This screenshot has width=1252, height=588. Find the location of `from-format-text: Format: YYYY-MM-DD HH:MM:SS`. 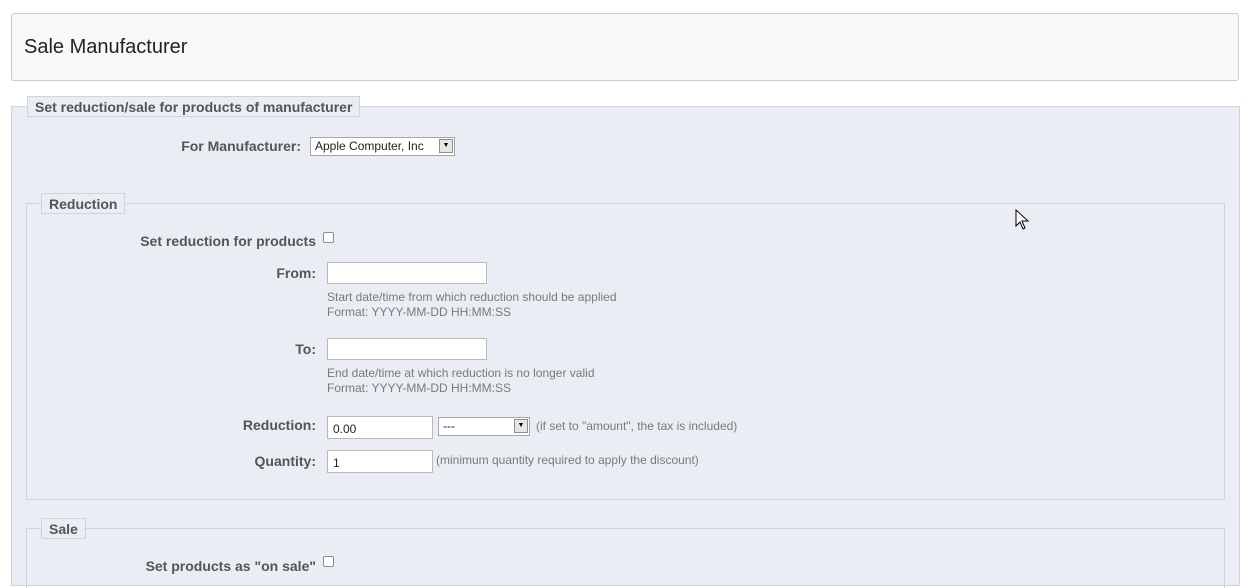

from-format-text: Format: YYYY-MM-DD HH:MM:SS is located at coordinates (419, 312).